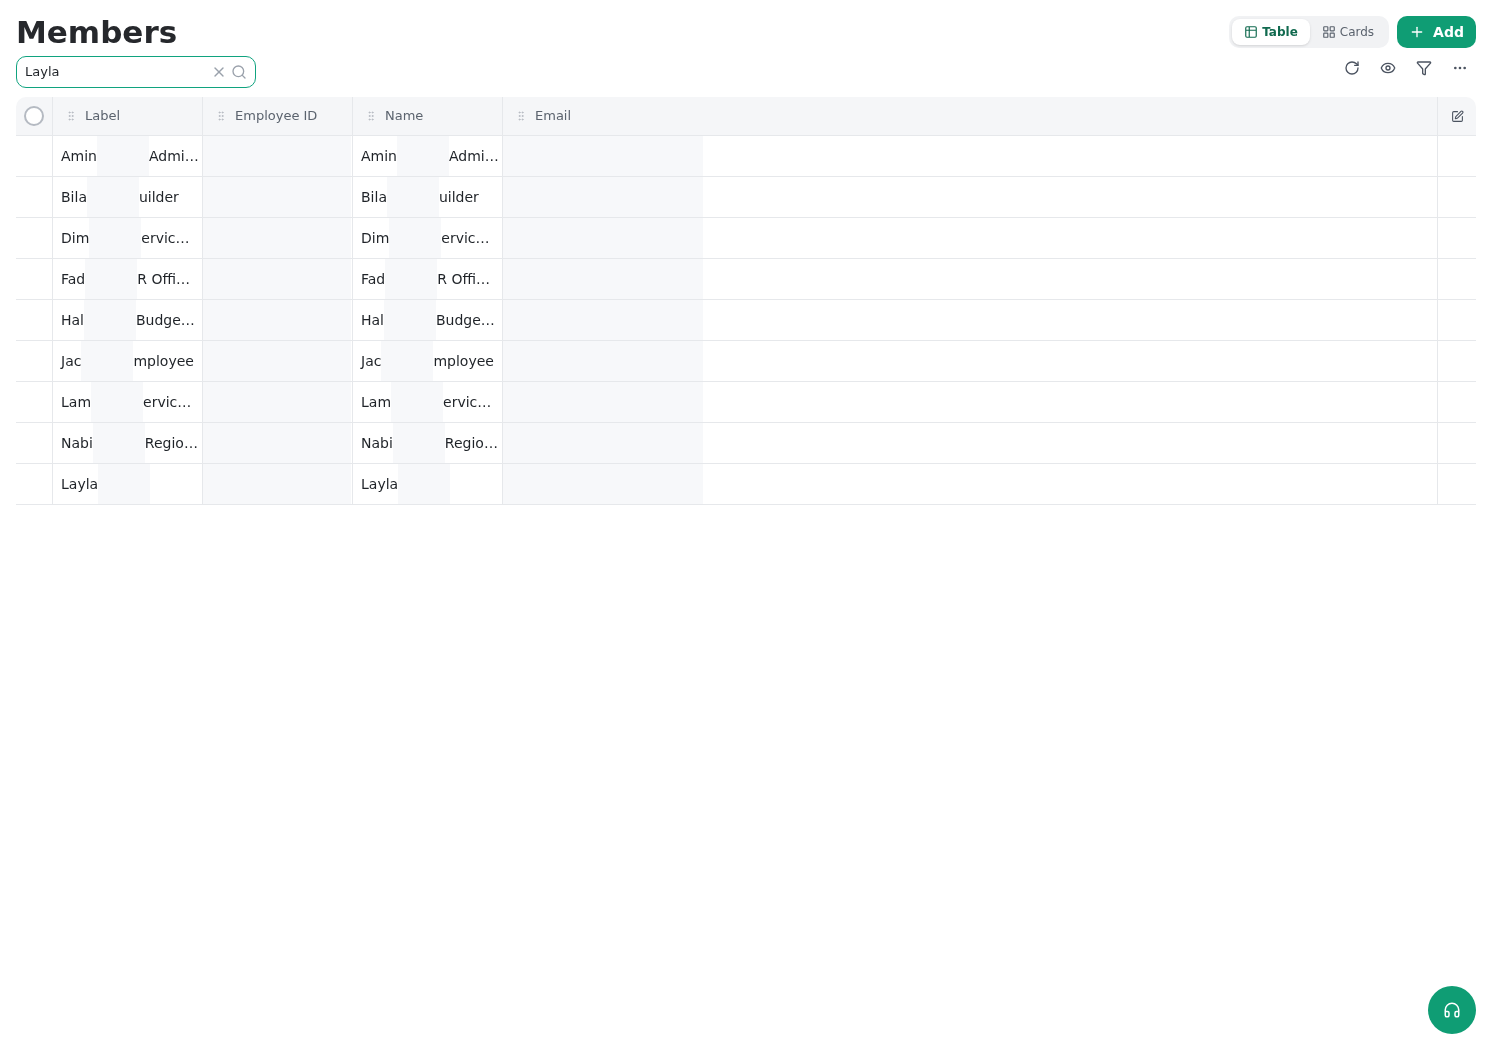  What do you see at coordinates (1271, 32) in the screenshot?
I see `view-tab: Table` at bounding box center [1271, 32].